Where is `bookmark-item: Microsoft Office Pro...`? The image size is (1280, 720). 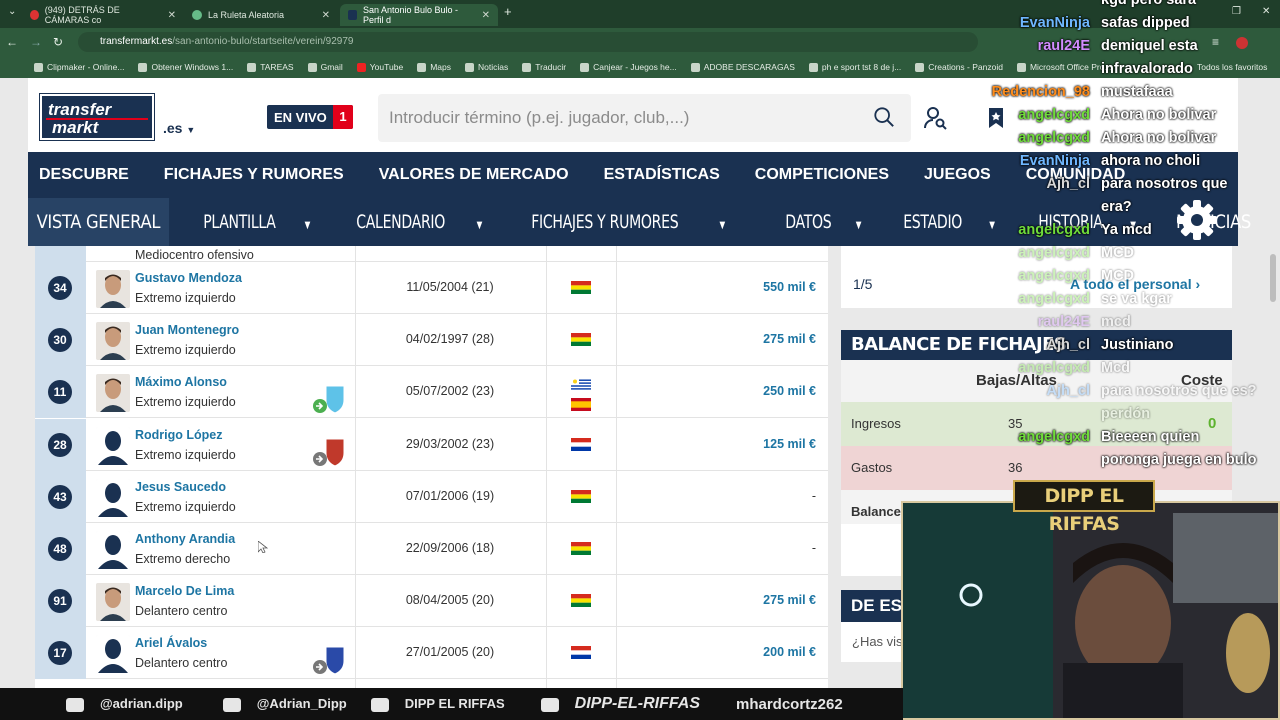 bookmark-item: Microsoft Office Pro... is located at coordinates (1064, 67).